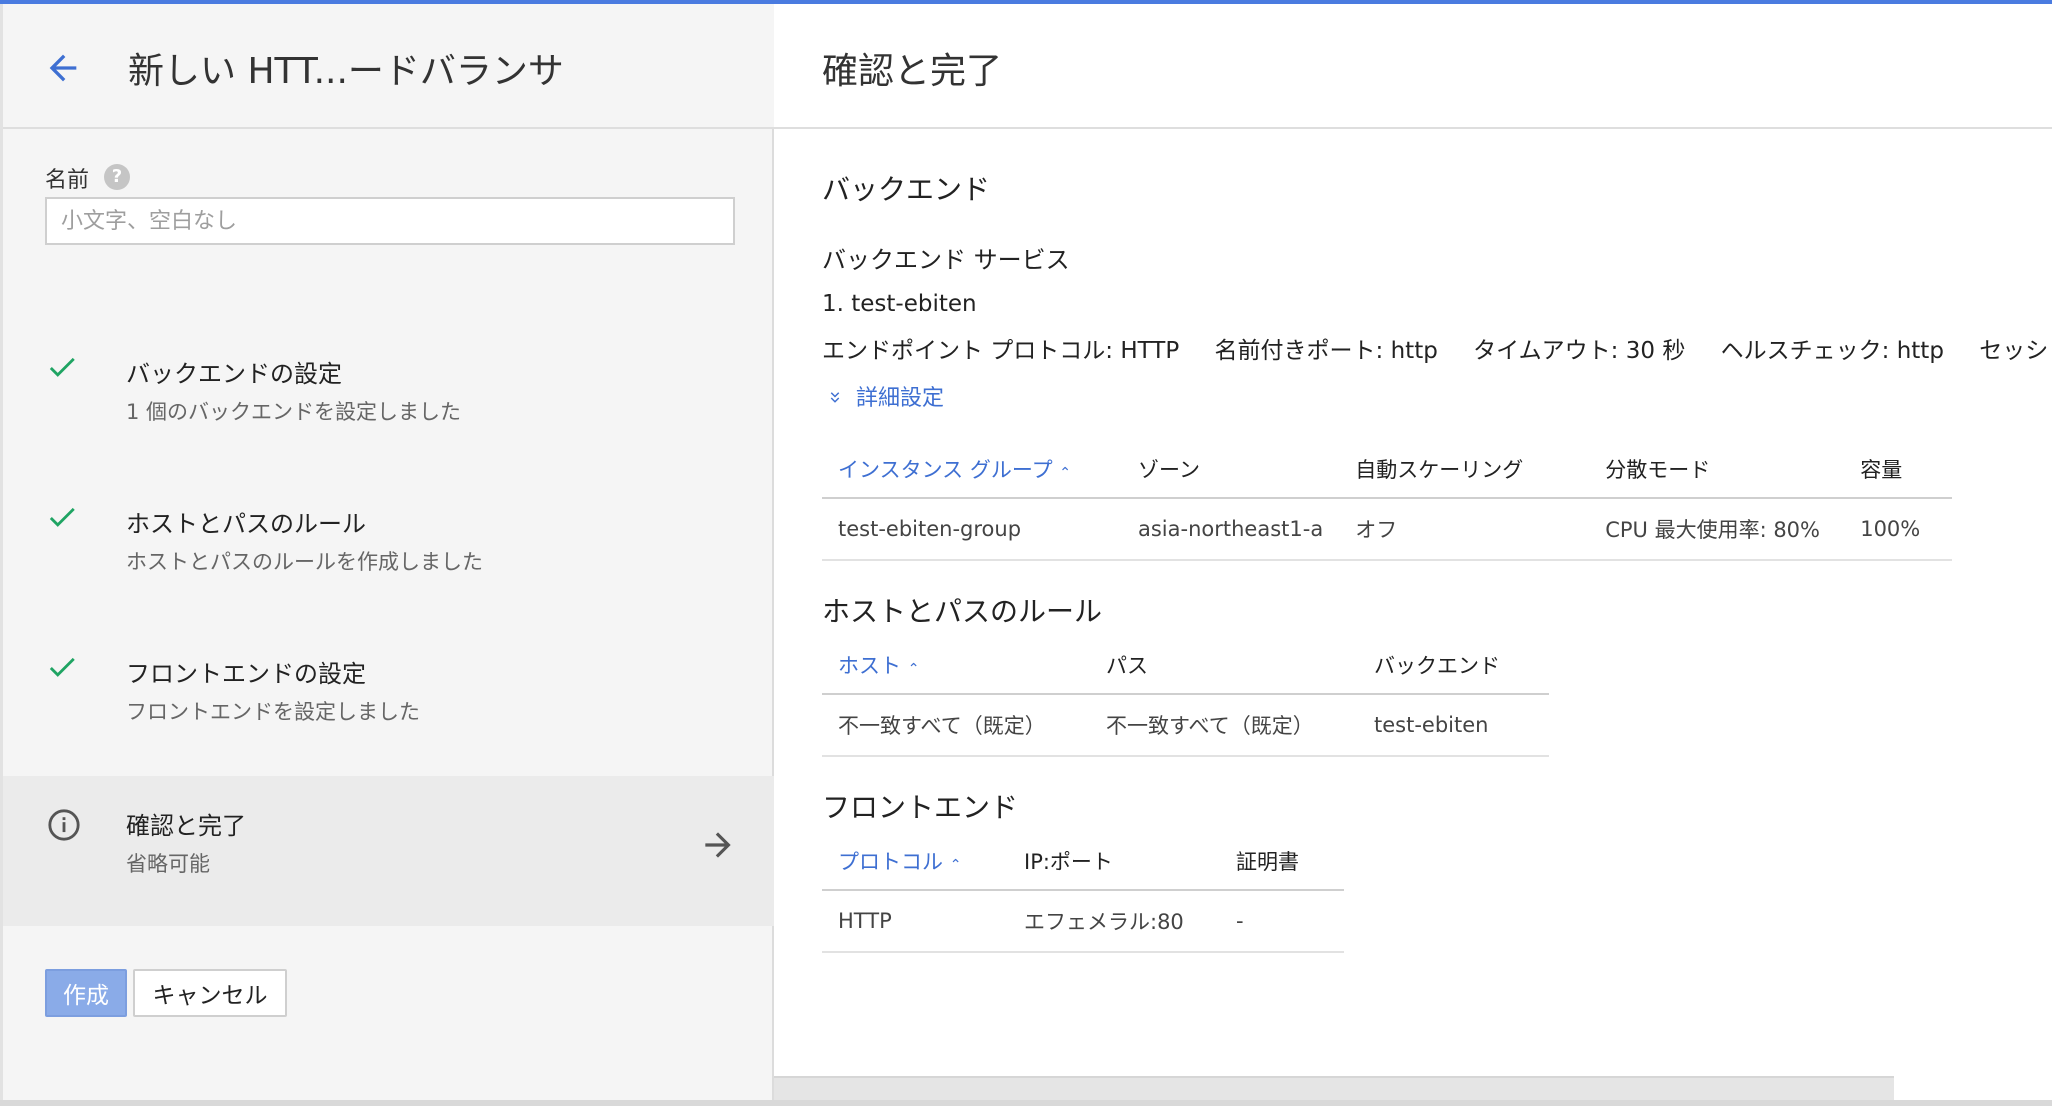 The width and height of the screenshot is (2052, 1106). I want to click on backend-services-title: バックエンド サービス, so click(946, 260).